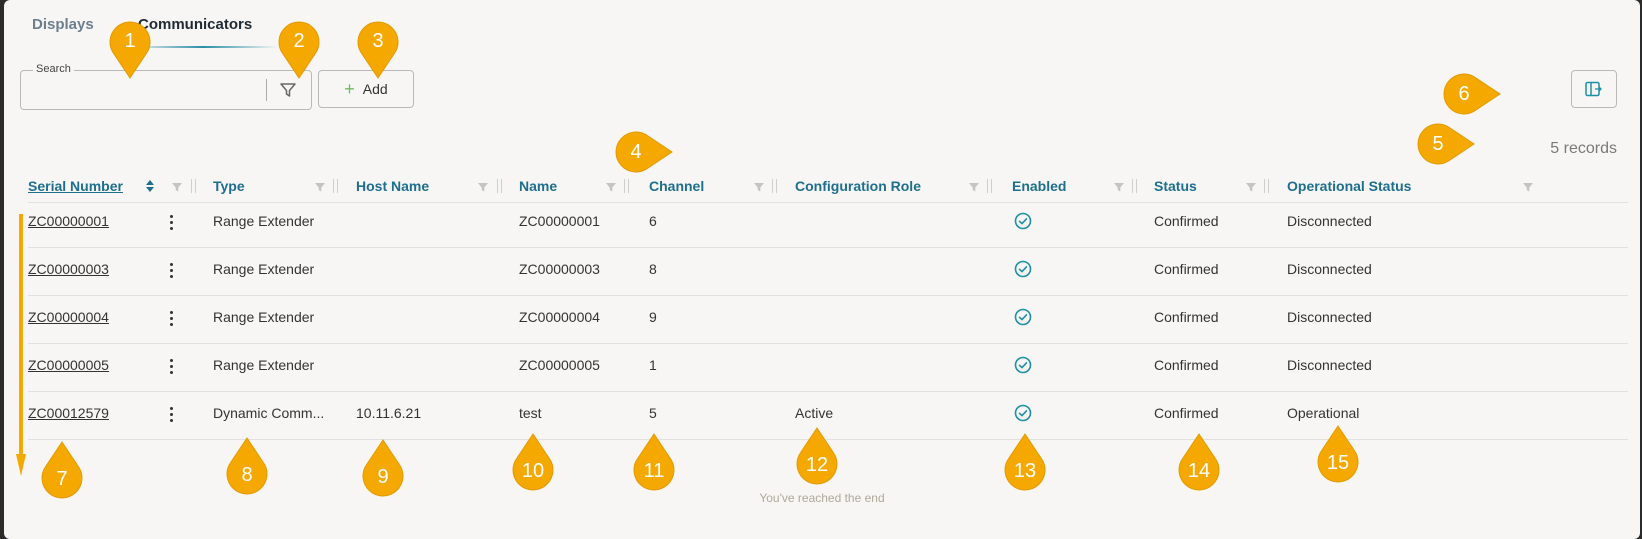 Image resolution: width=1642 pixels, height=539 pixels. I want to click on annotation-number: 2, so click(299, 41).